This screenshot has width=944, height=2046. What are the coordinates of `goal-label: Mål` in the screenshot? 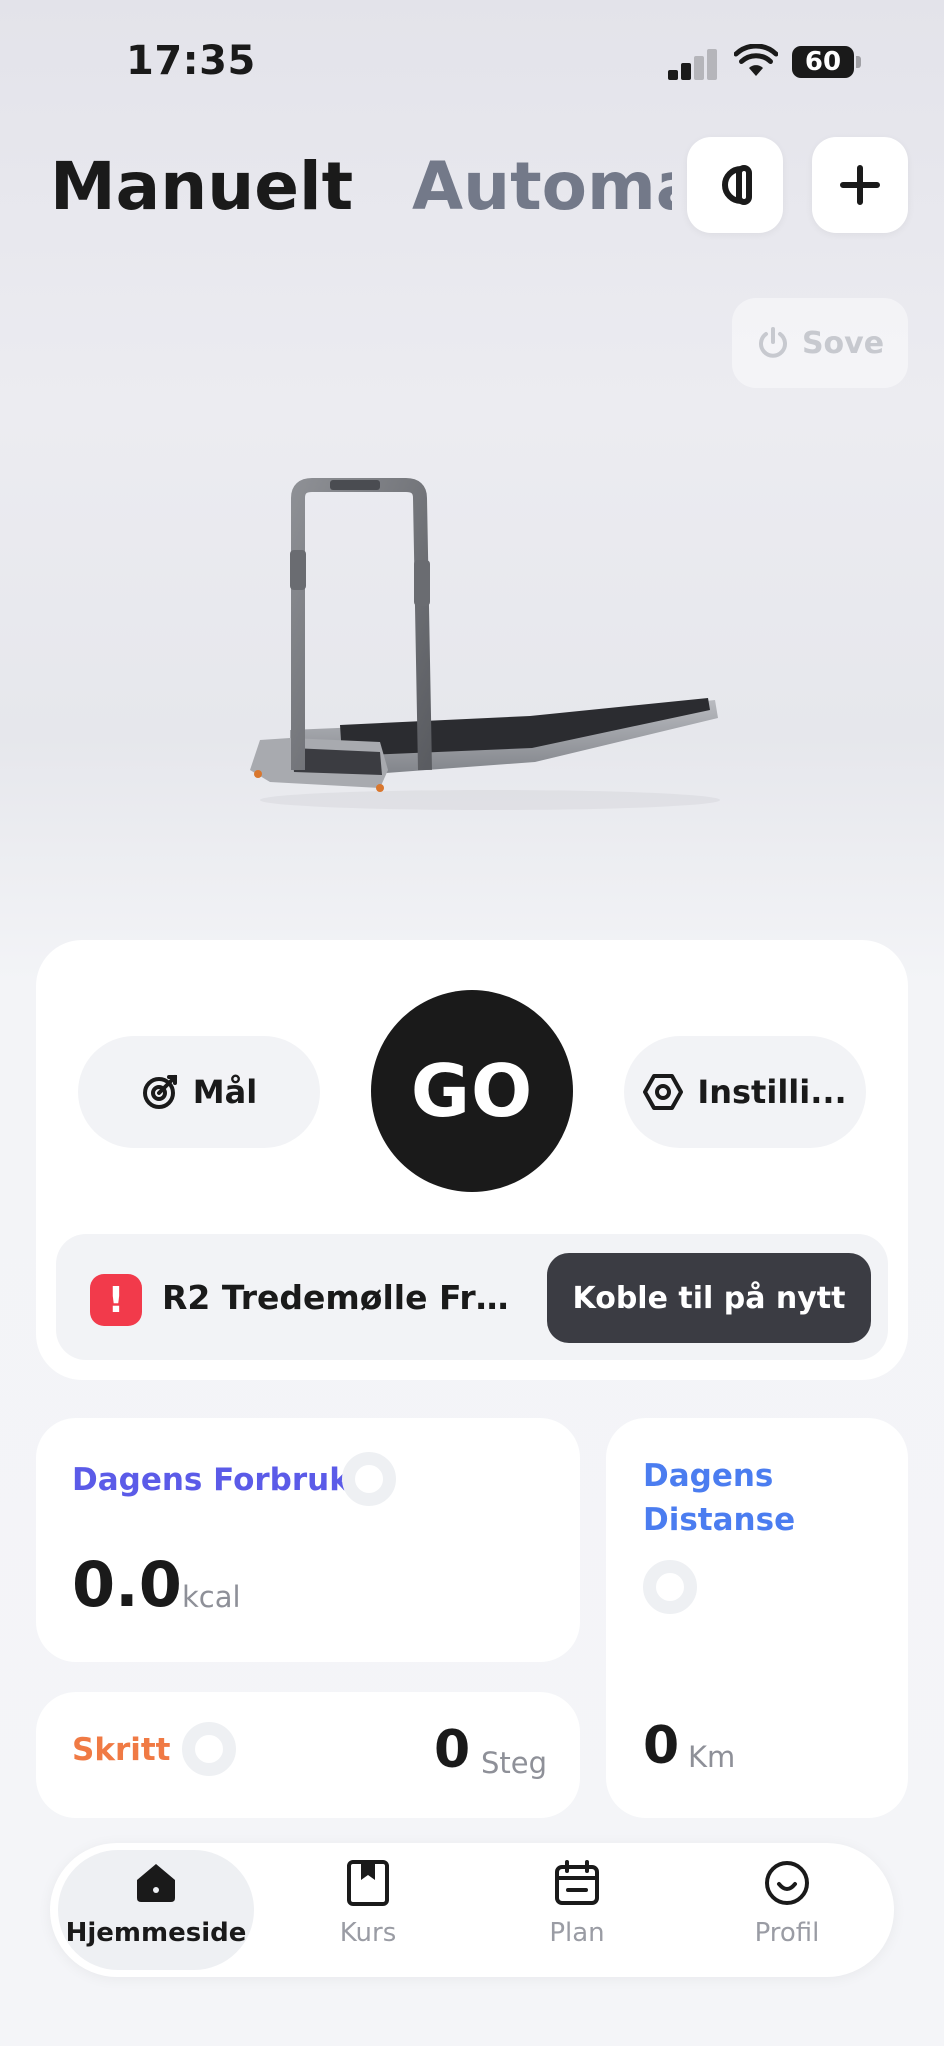 It's located at (225, 1092).